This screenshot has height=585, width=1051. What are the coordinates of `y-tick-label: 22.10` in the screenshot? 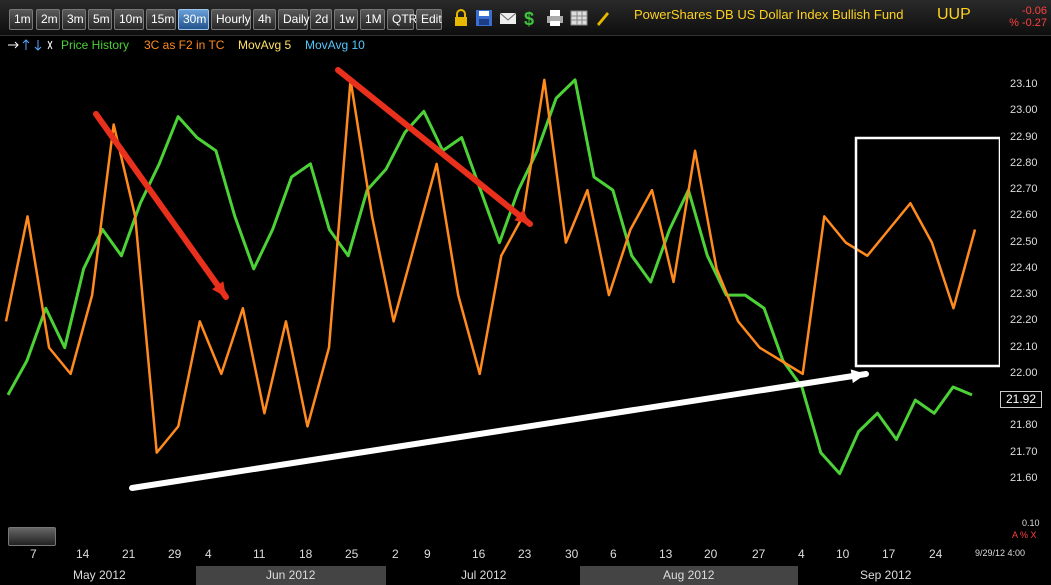 It's located at (1024, 346).